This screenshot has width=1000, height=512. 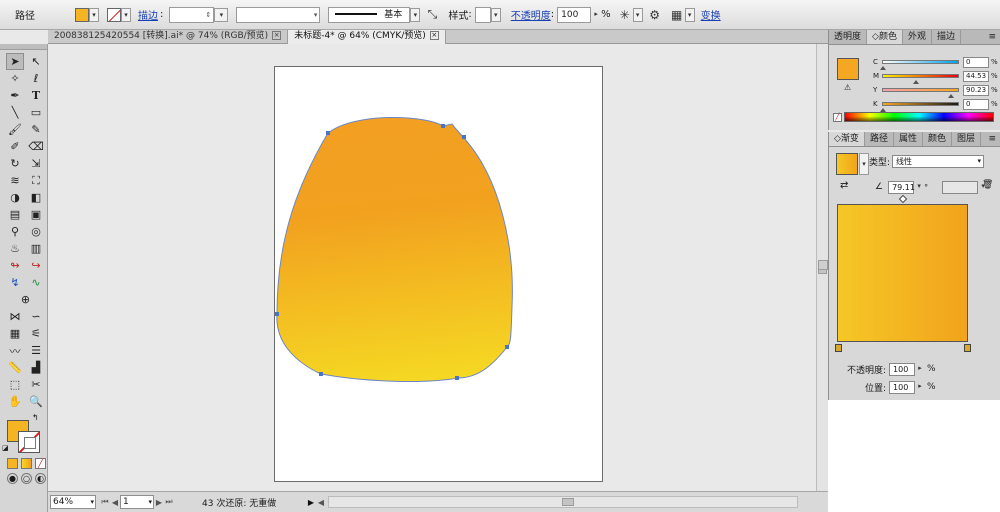 I want to click on stroke-weight-dropdown: ▾, so click(x=221, y=14).